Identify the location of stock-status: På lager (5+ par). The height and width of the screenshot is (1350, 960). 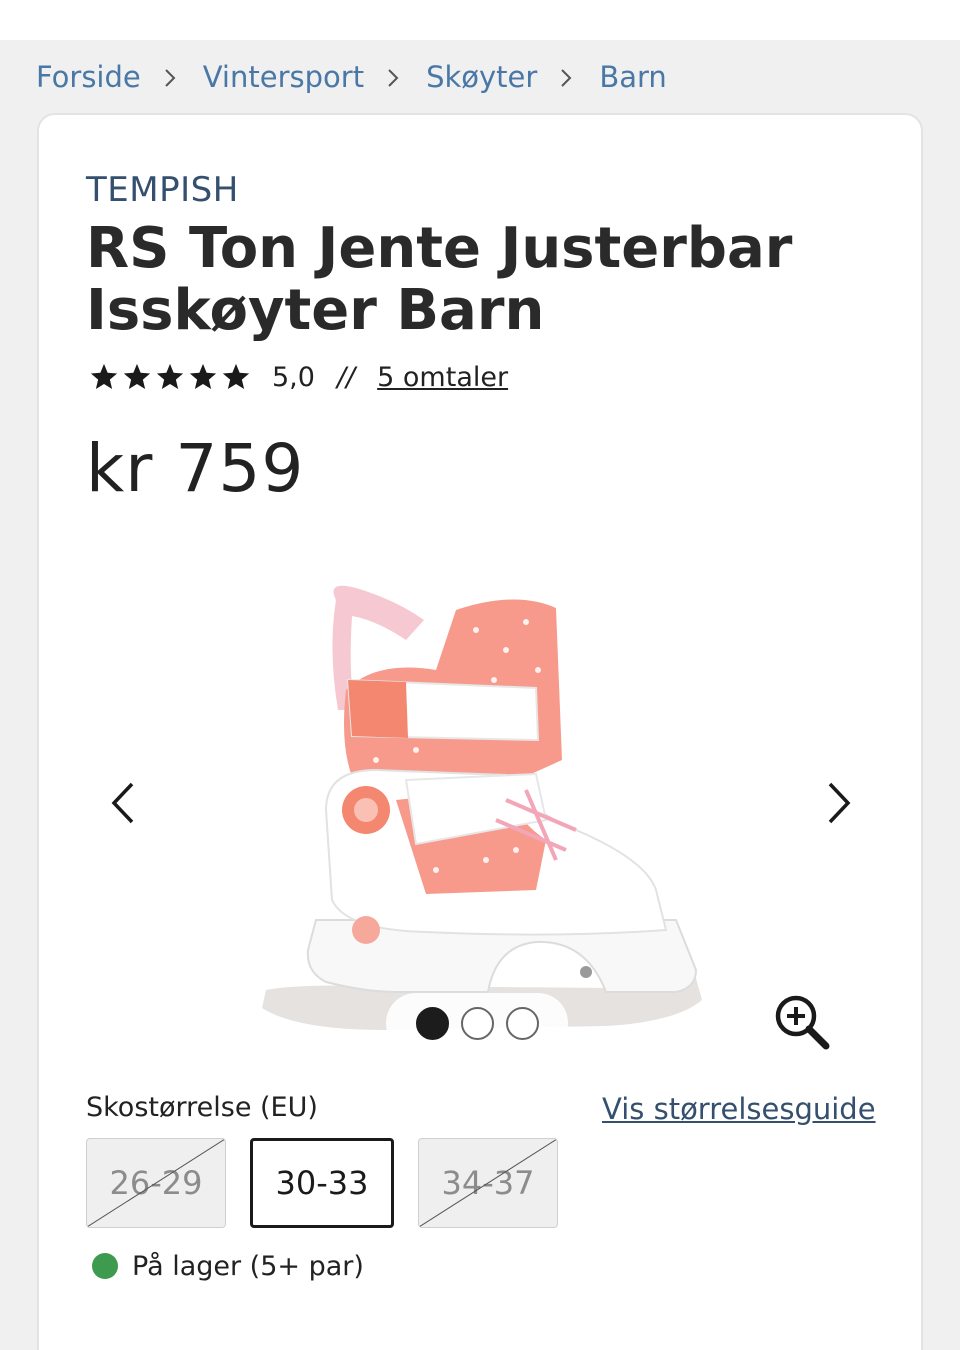
(228, 1266).